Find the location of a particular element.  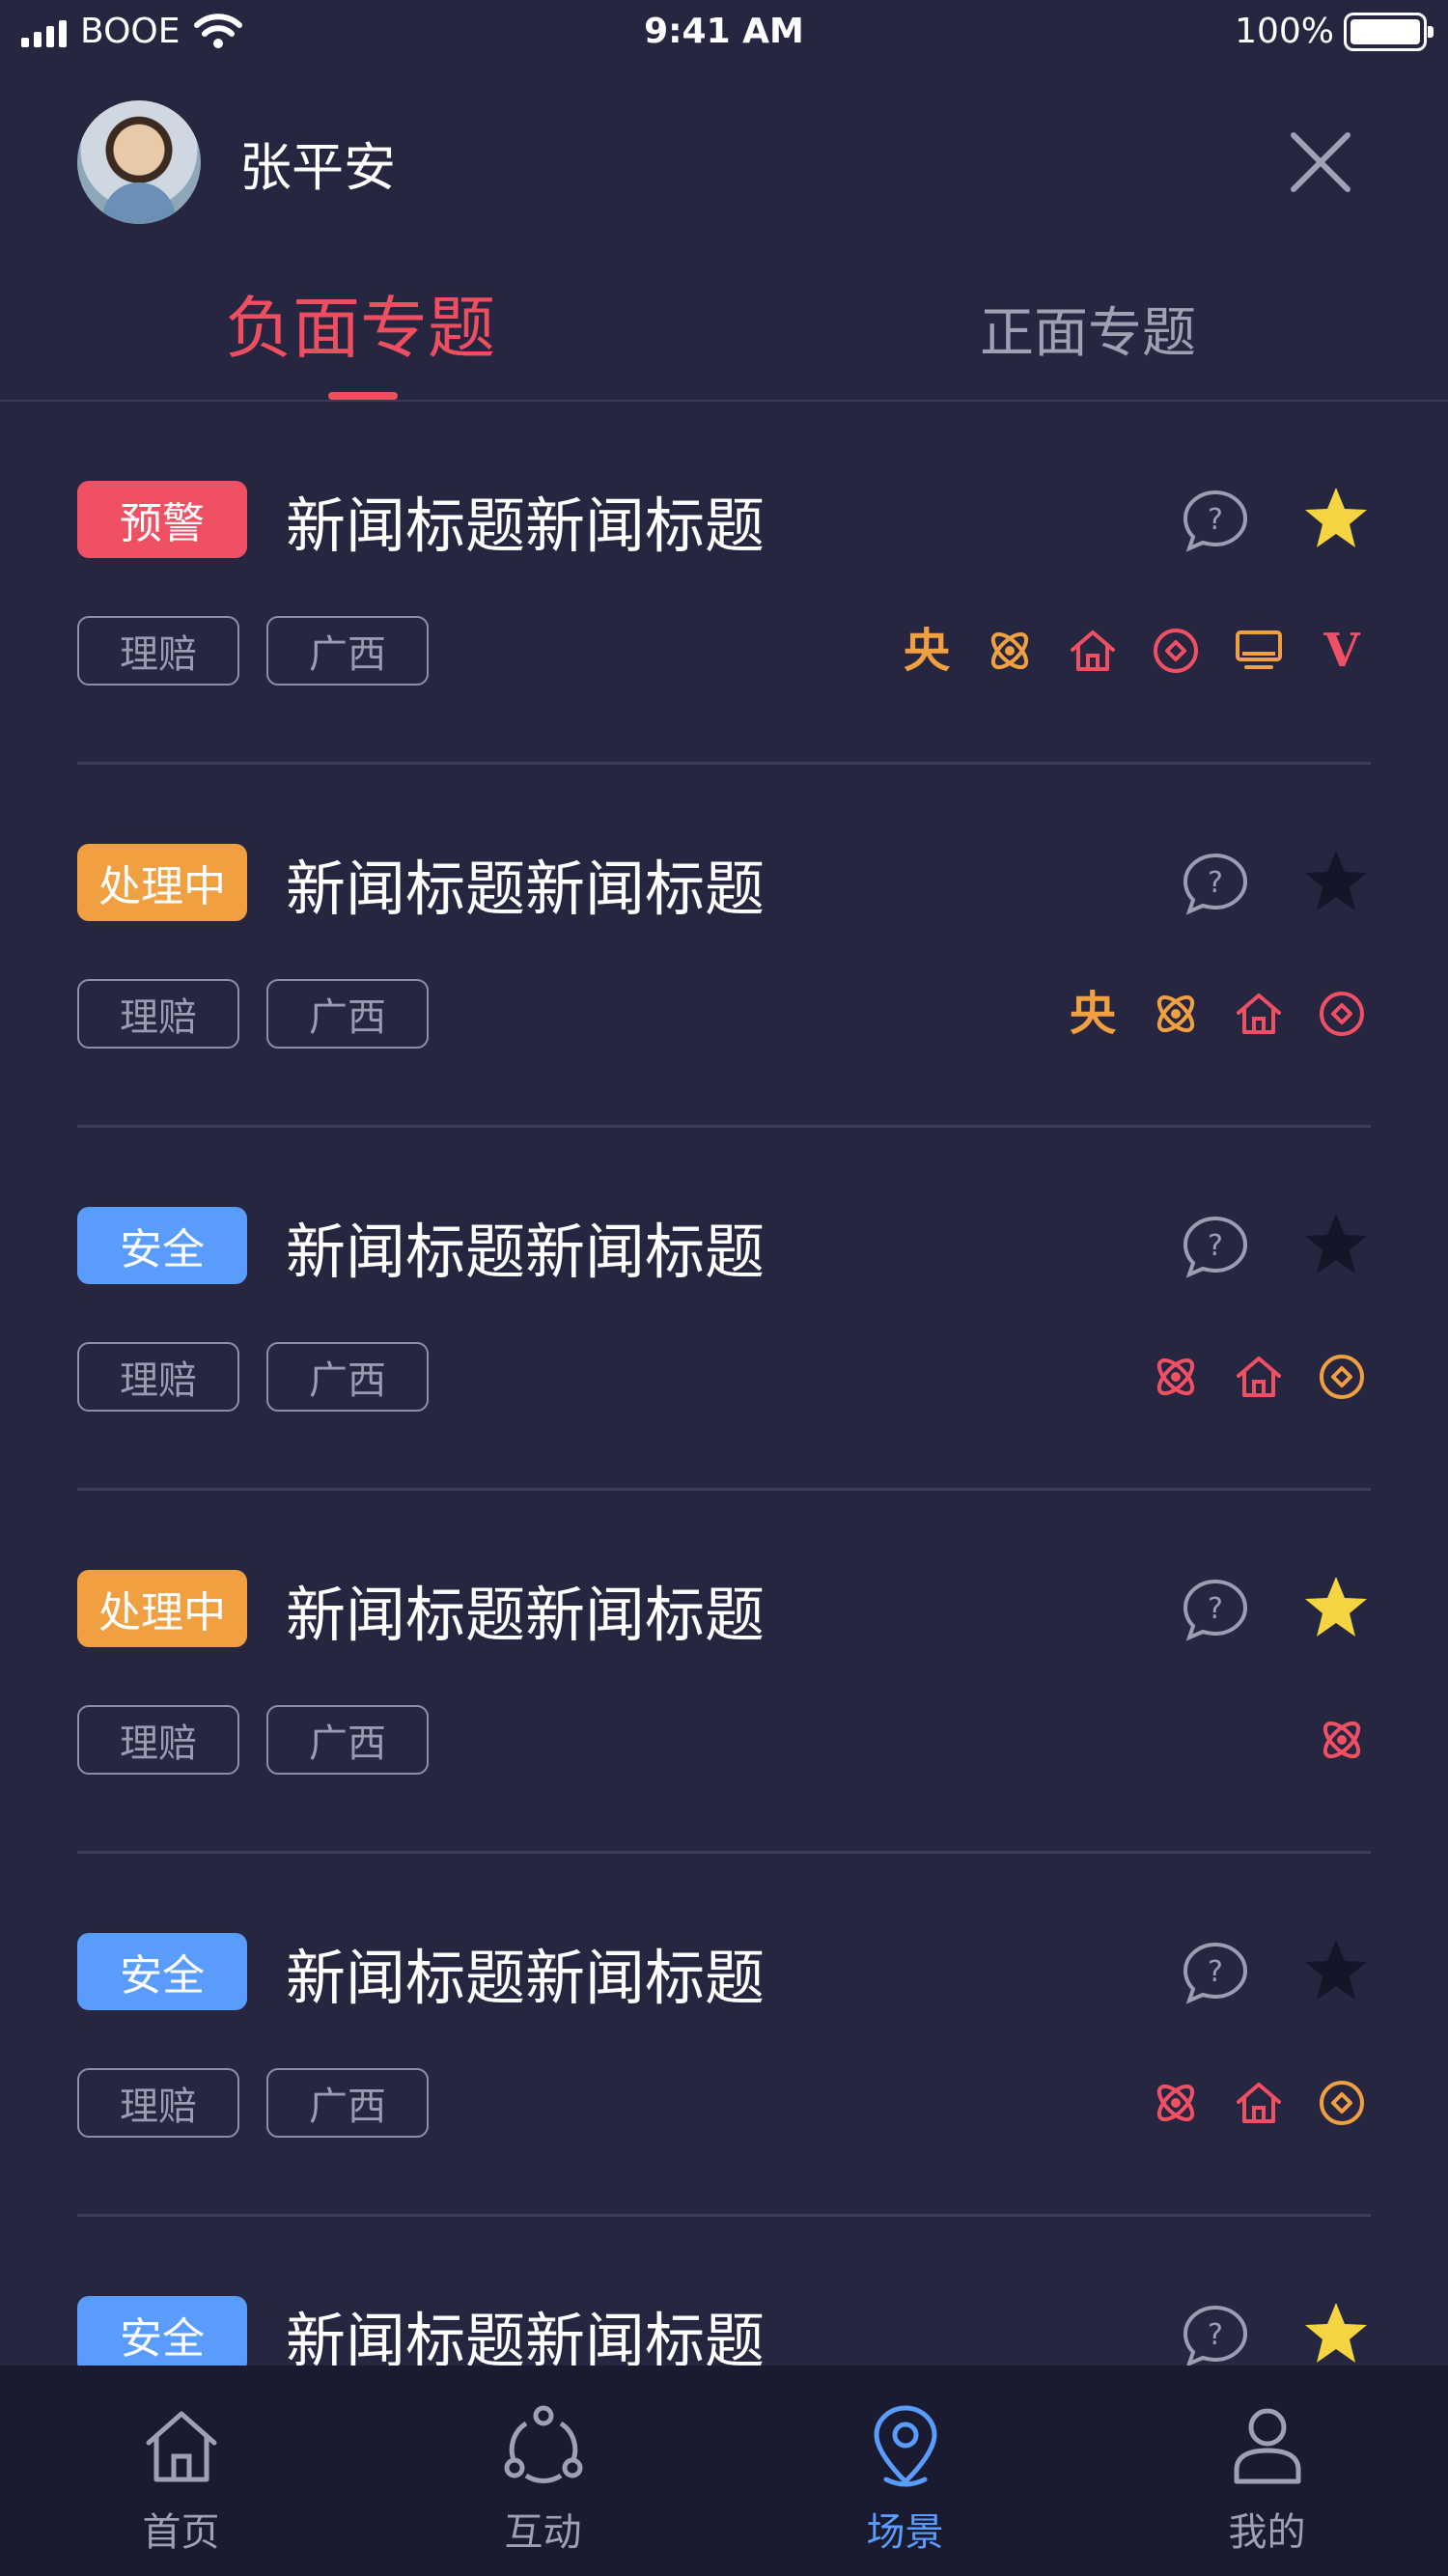

user-icon is located at coordinates (1267, 2446).